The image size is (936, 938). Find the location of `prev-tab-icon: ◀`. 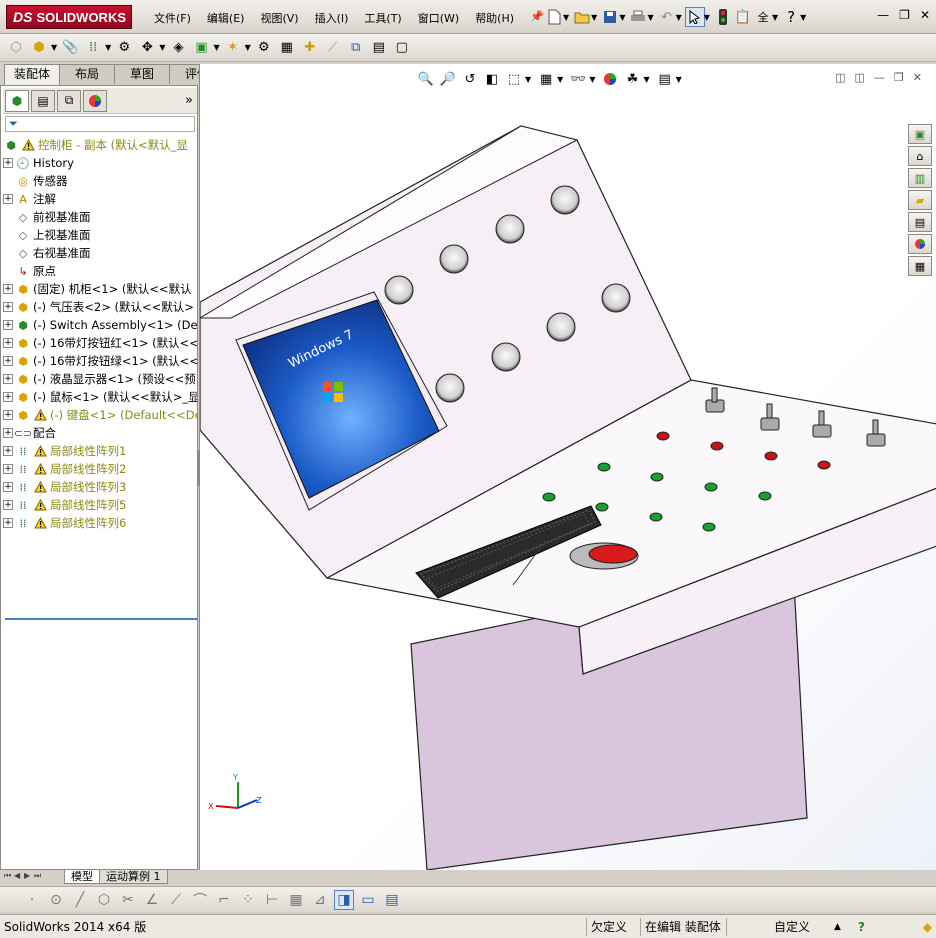

prev-tab-icon: ◀ is located at coordinates (19, 877).